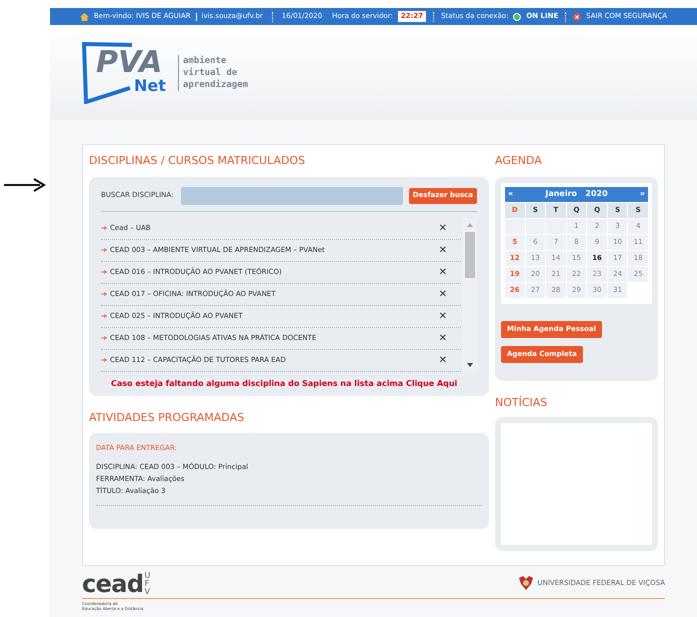  I want to click on logo-drawing: PVA Net, so click(128, 73).